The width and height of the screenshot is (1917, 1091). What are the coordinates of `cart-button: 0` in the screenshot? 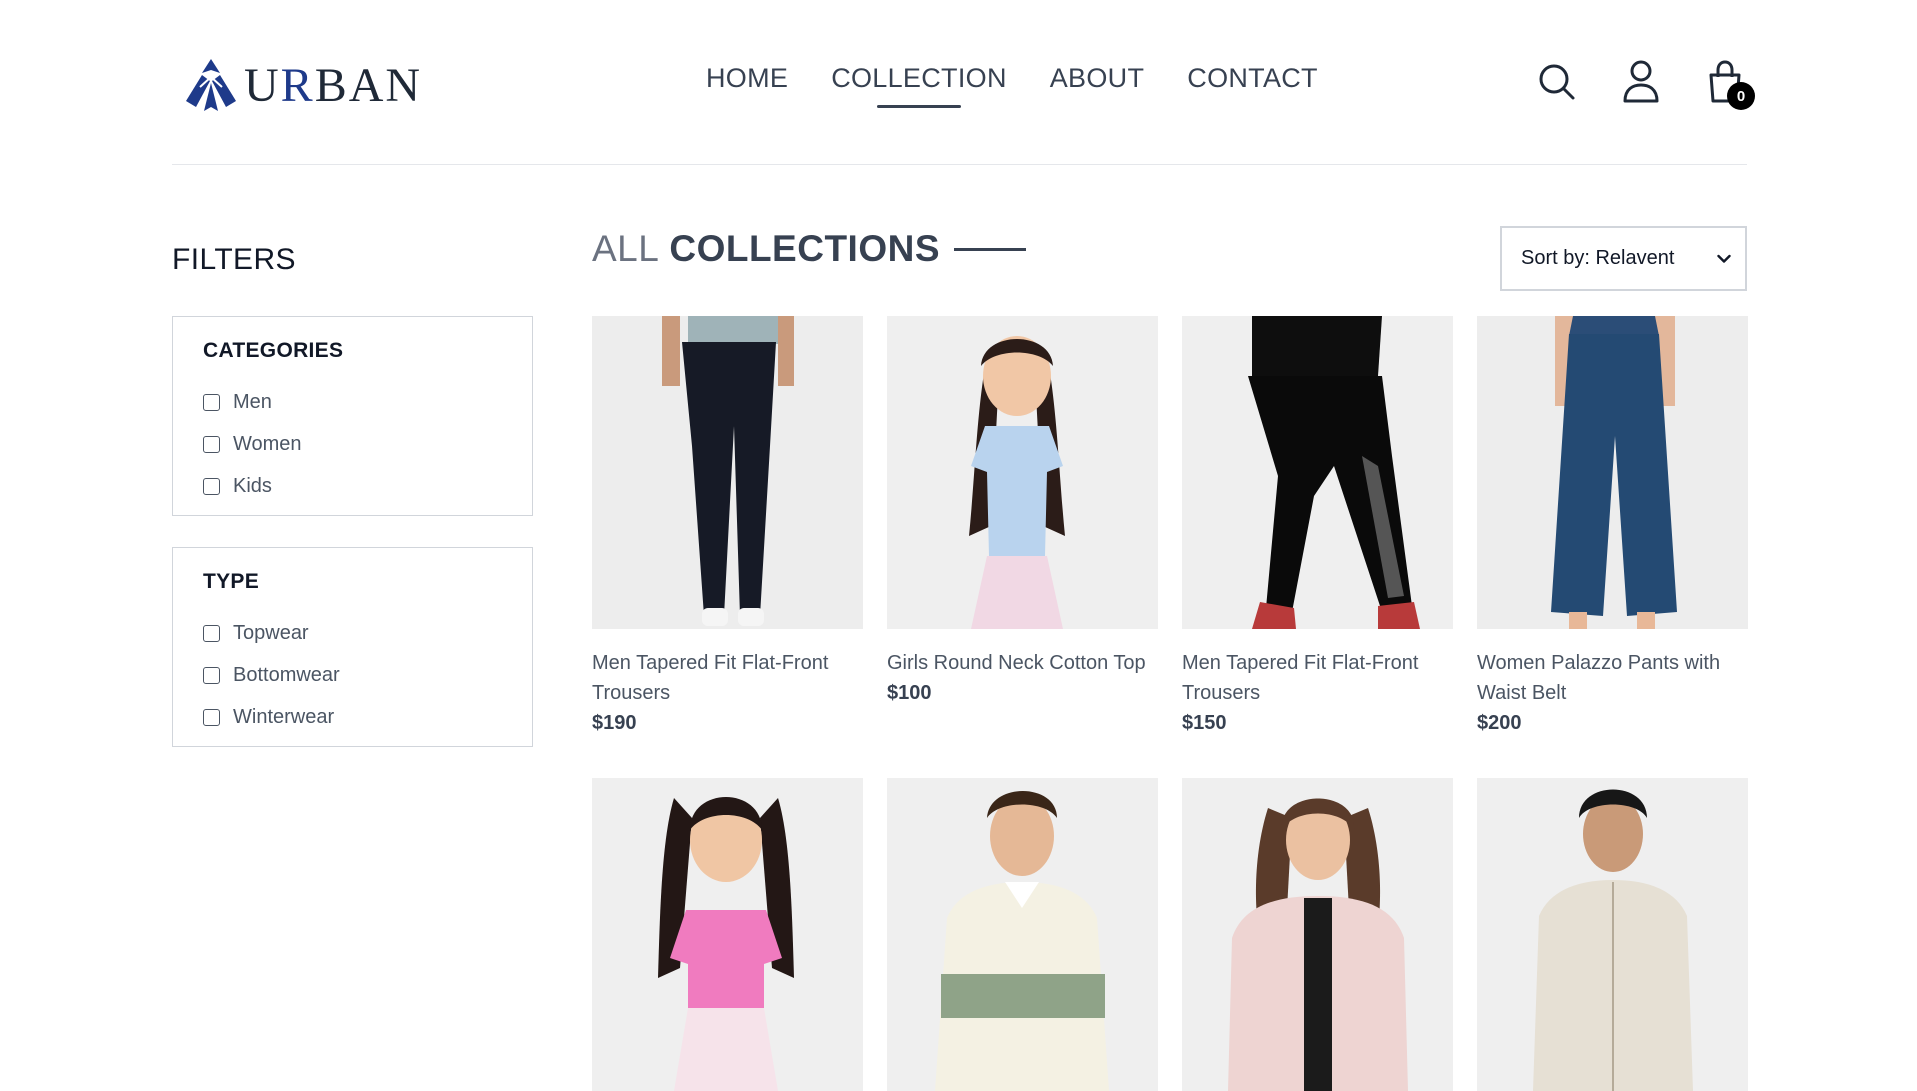 It's located at (1729, 84).